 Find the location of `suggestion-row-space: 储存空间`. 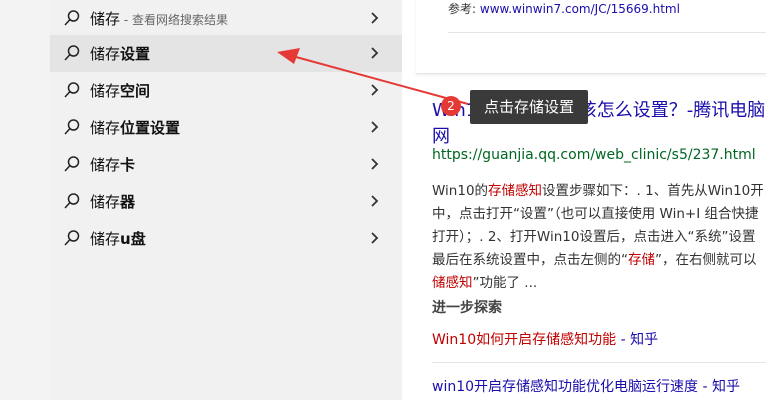

suggestion-row-space: 储存空间 is located at coordinates (226, 90).